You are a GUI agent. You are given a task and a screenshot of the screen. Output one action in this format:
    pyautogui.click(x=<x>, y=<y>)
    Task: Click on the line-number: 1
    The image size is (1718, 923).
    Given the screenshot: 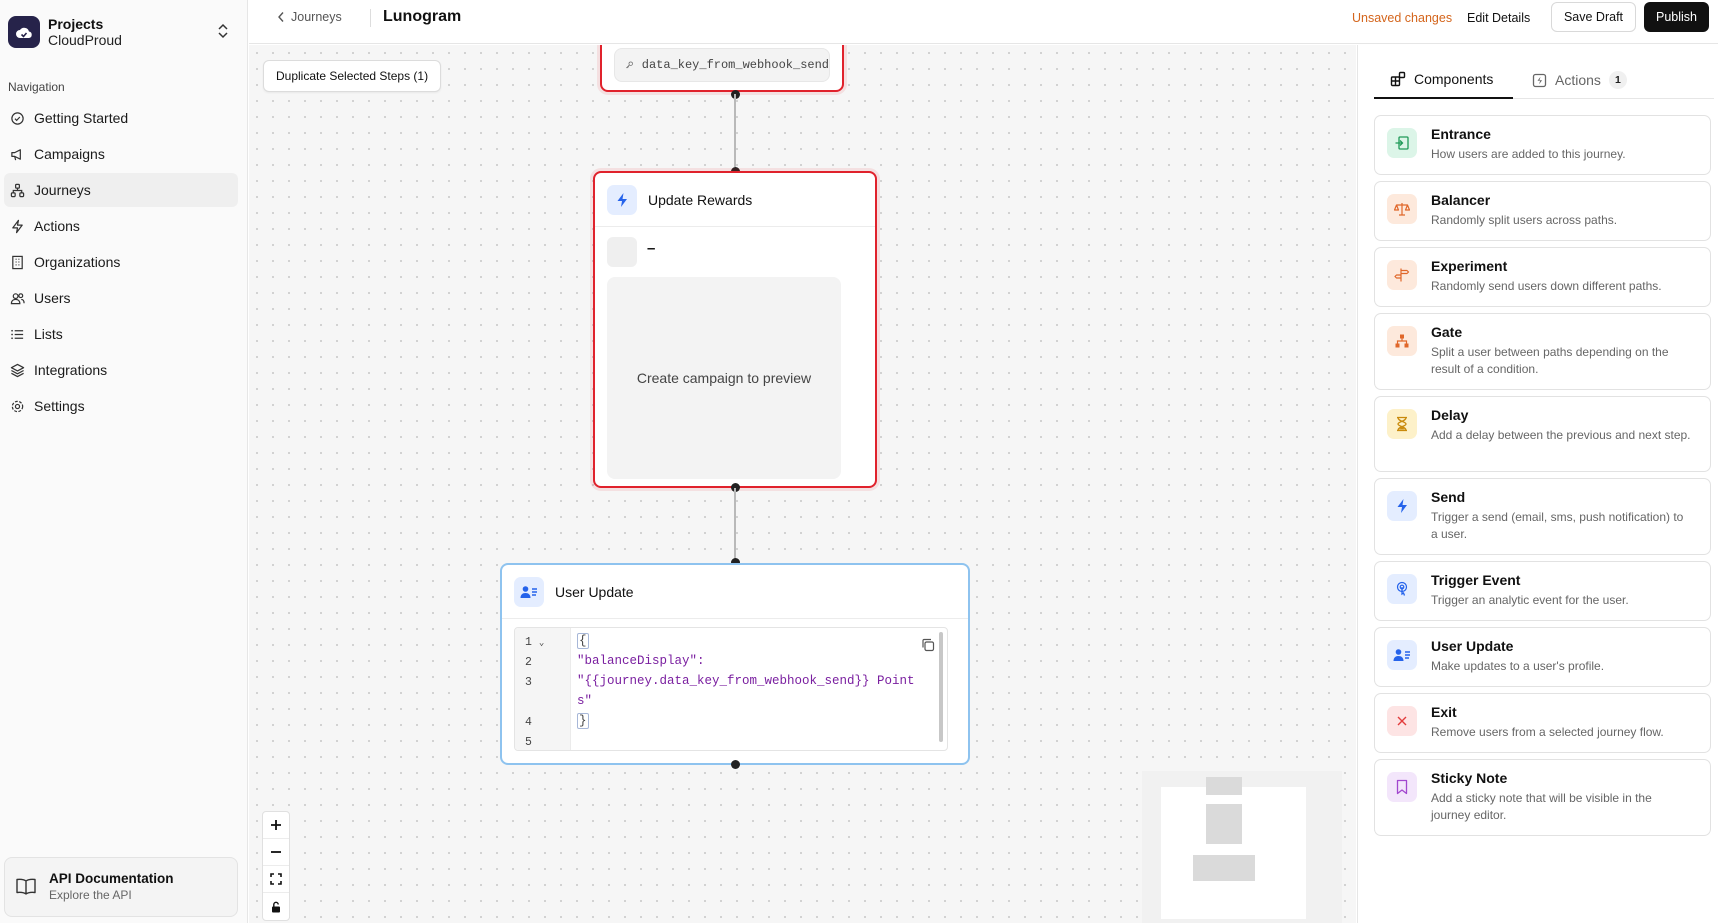 What is the action you would take?
    pyautogui.click(x=528, y=642)
    